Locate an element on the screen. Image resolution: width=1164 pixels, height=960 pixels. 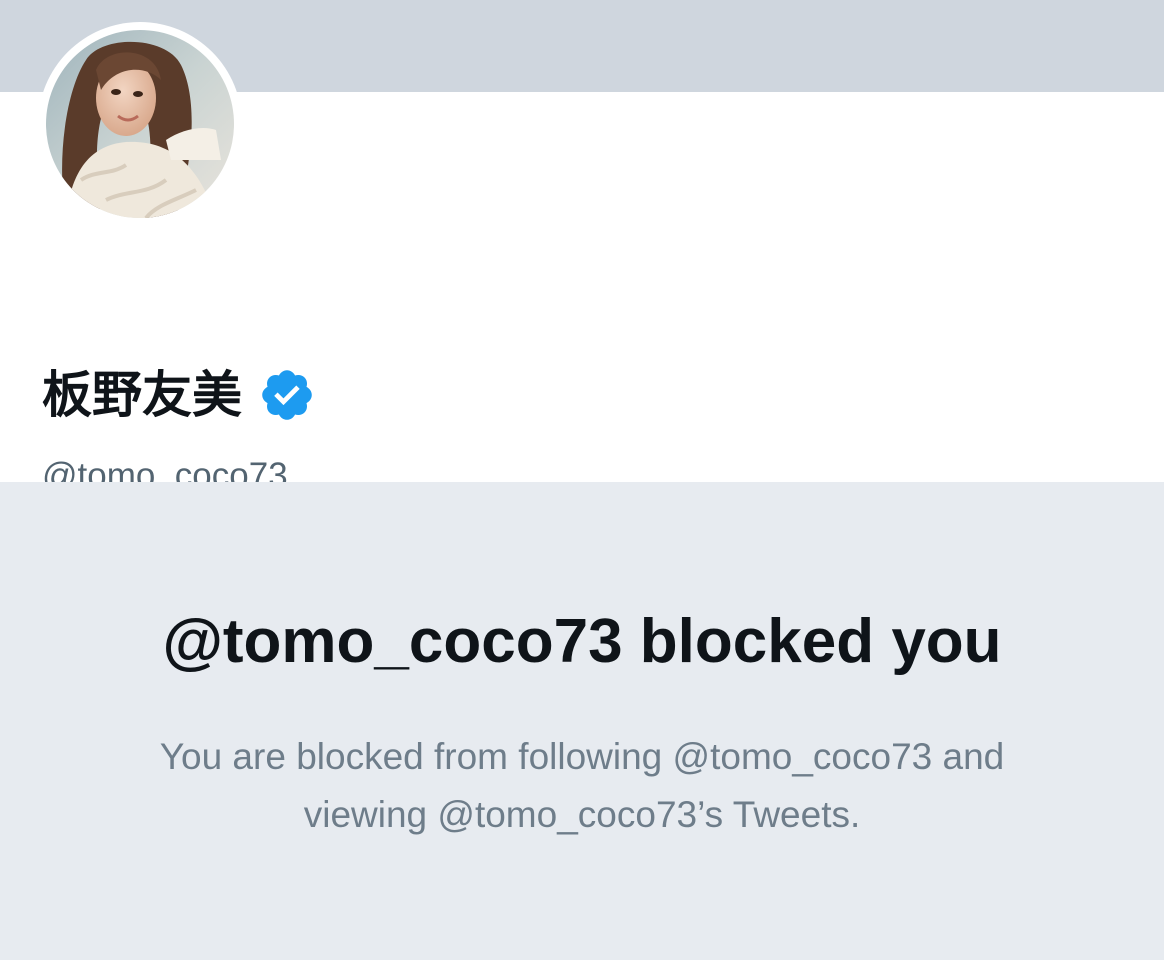
blocked-heading: @tomo_coco73 blocked you is located at coordinates (582, 641).